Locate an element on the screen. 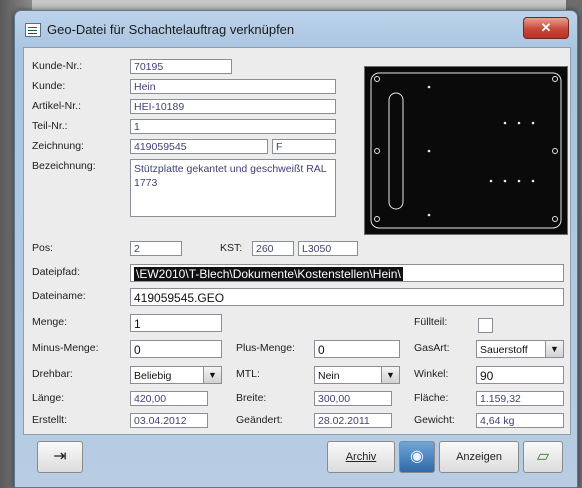 The width and height of the screenshot is (582, 488). globe-icon: ◉ is located at coordinates (417, 456).